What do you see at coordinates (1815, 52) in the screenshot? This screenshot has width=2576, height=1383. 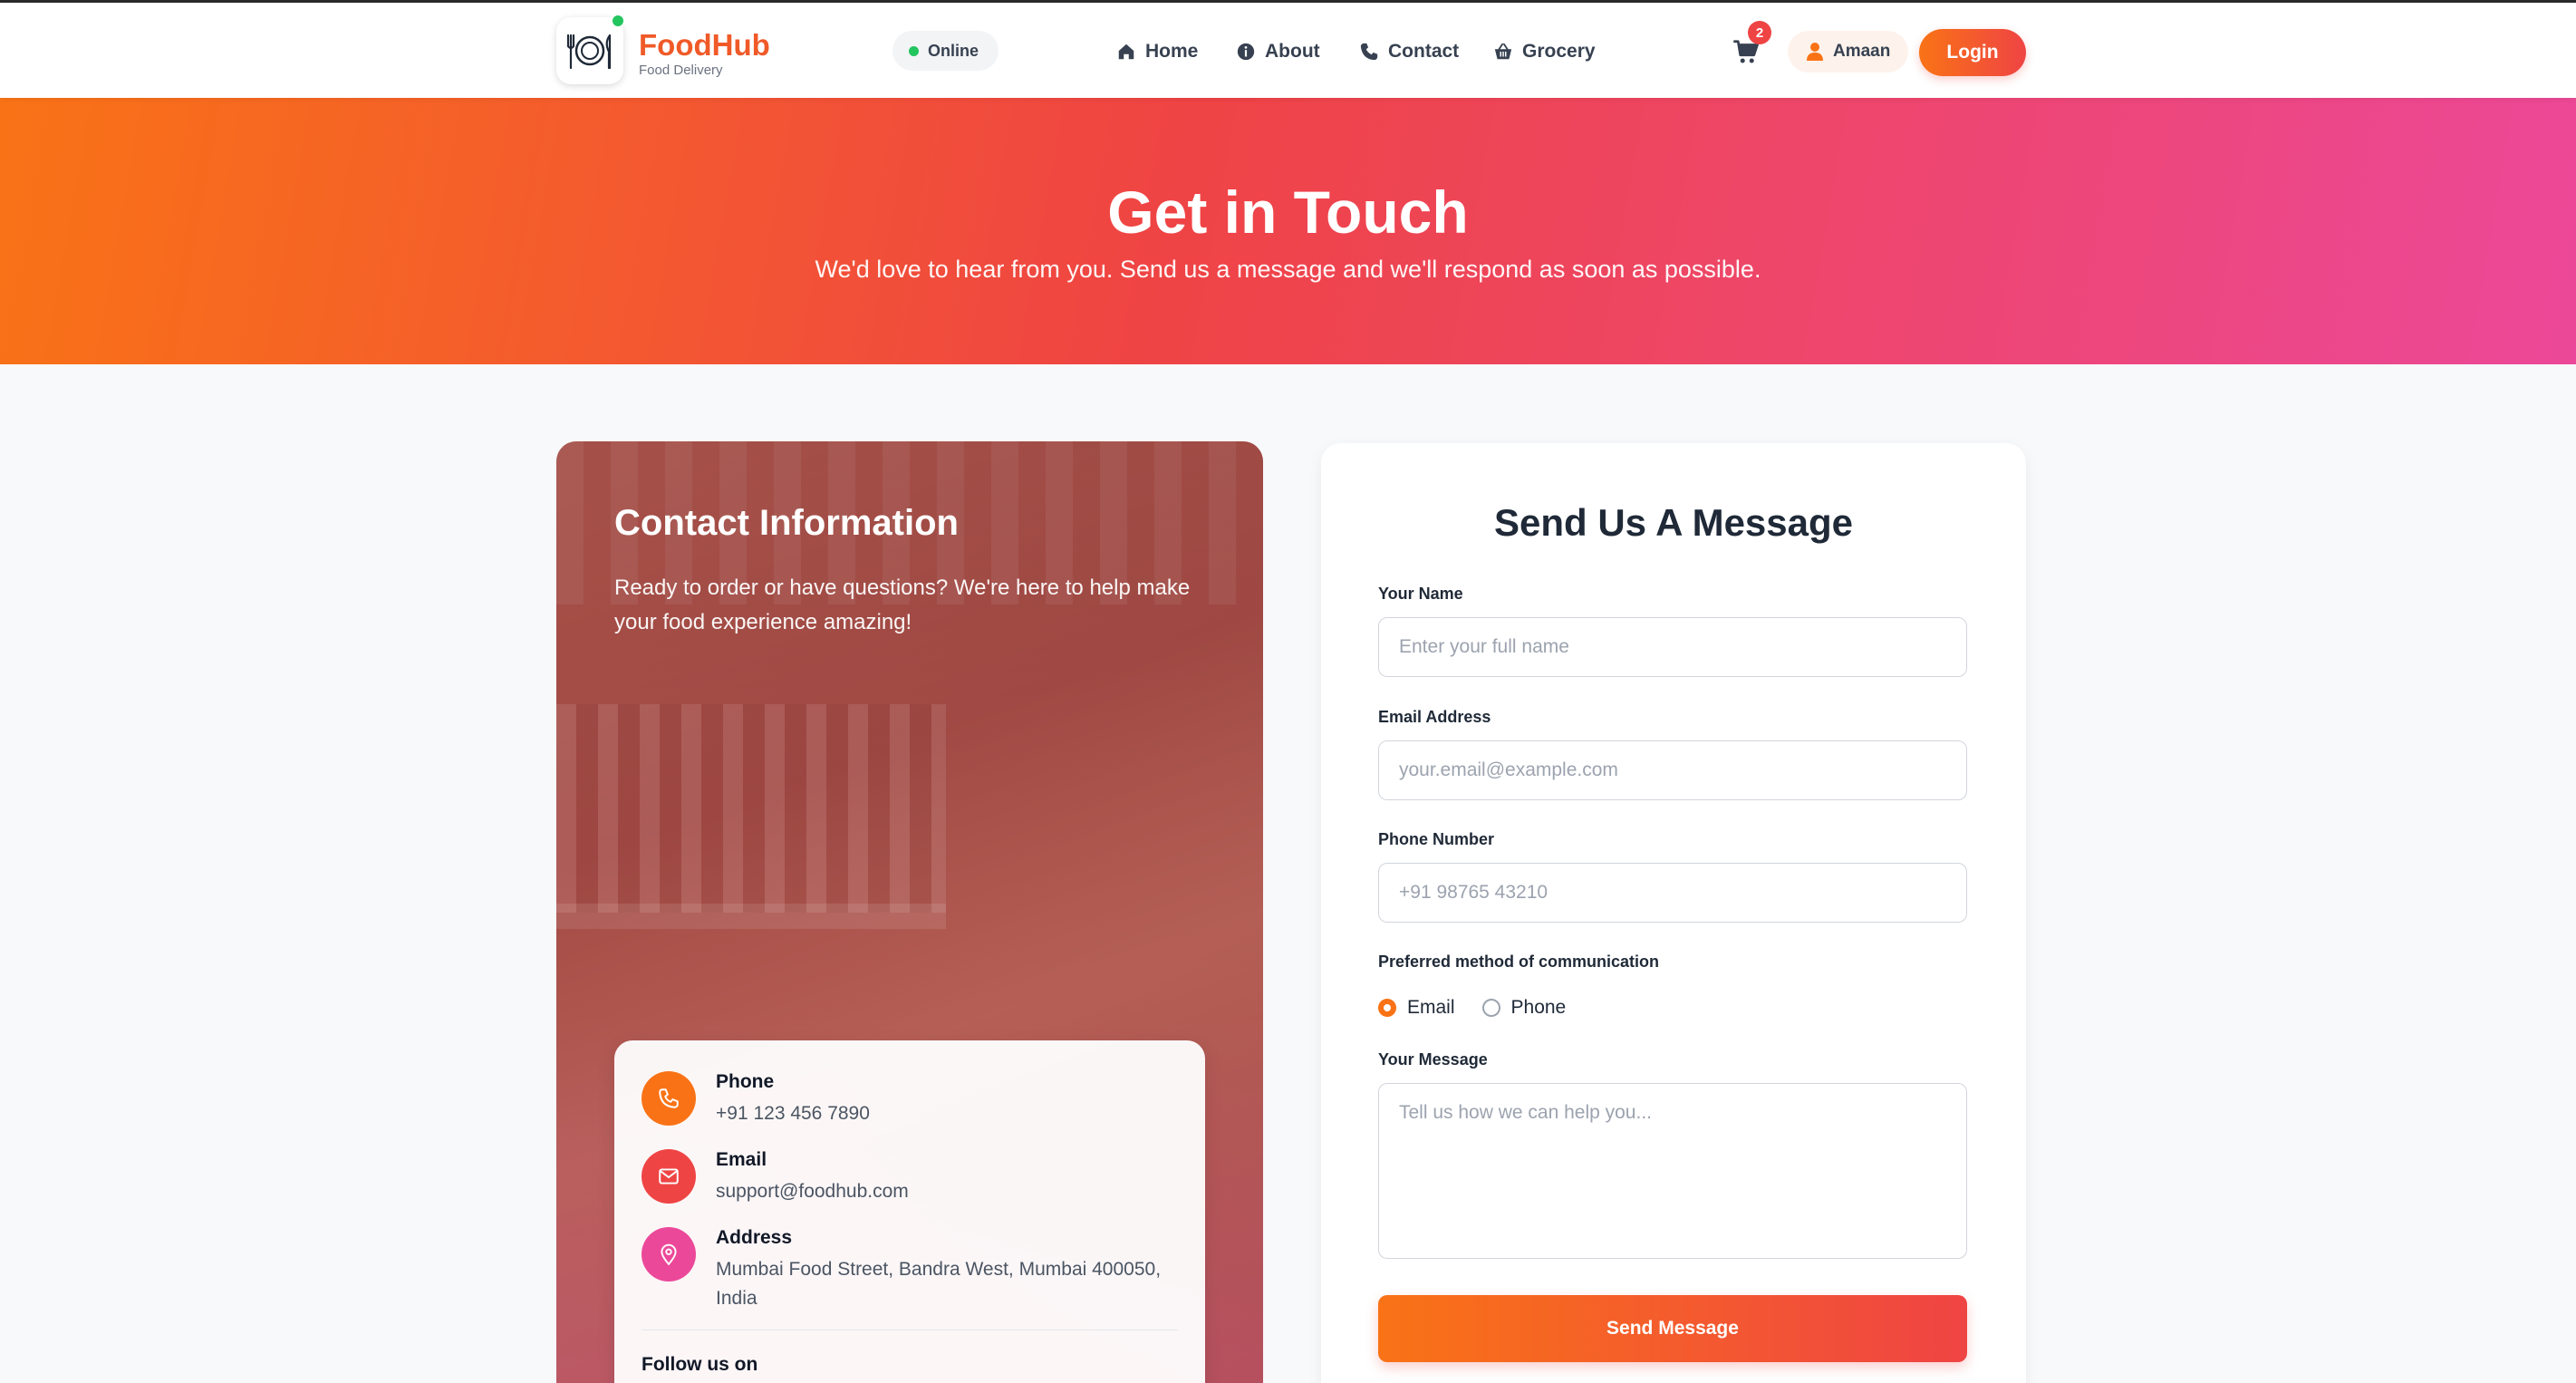 I see `user-icon` at bounding box center [1815, 52].